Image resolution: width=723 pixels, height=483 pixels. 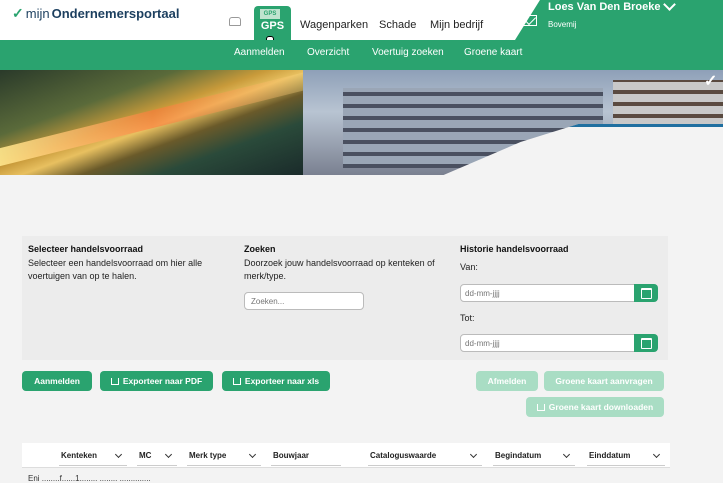 What do you see at coordinates (547, 293) in the screenshot?
I see `van-date-input` at bounding box center [547, 293].